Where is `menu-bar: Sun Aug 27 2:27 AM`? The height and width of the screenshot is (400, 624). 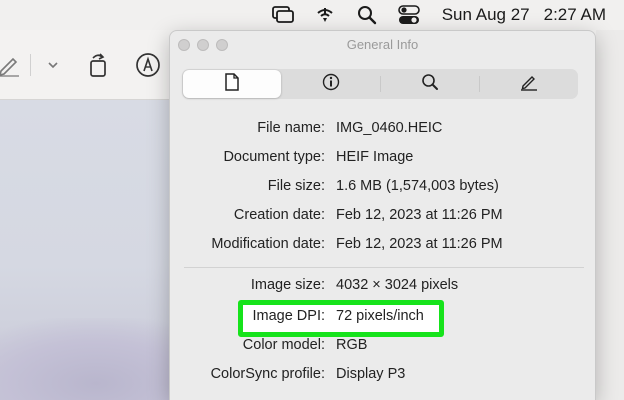 menu-bar: Sun Aug 27 2:27 AM is located at coordinates (312, 15).